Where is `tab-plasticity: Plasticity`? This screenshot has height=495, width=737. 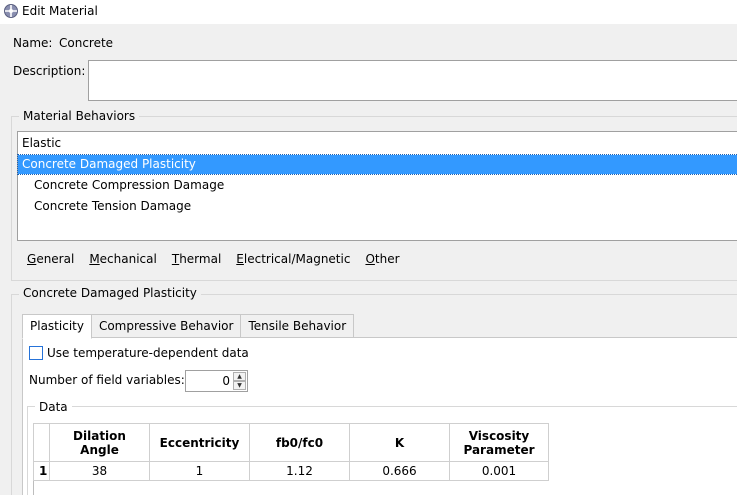
tab-plasticity: Plasticity is located at coordinates (57, 326).